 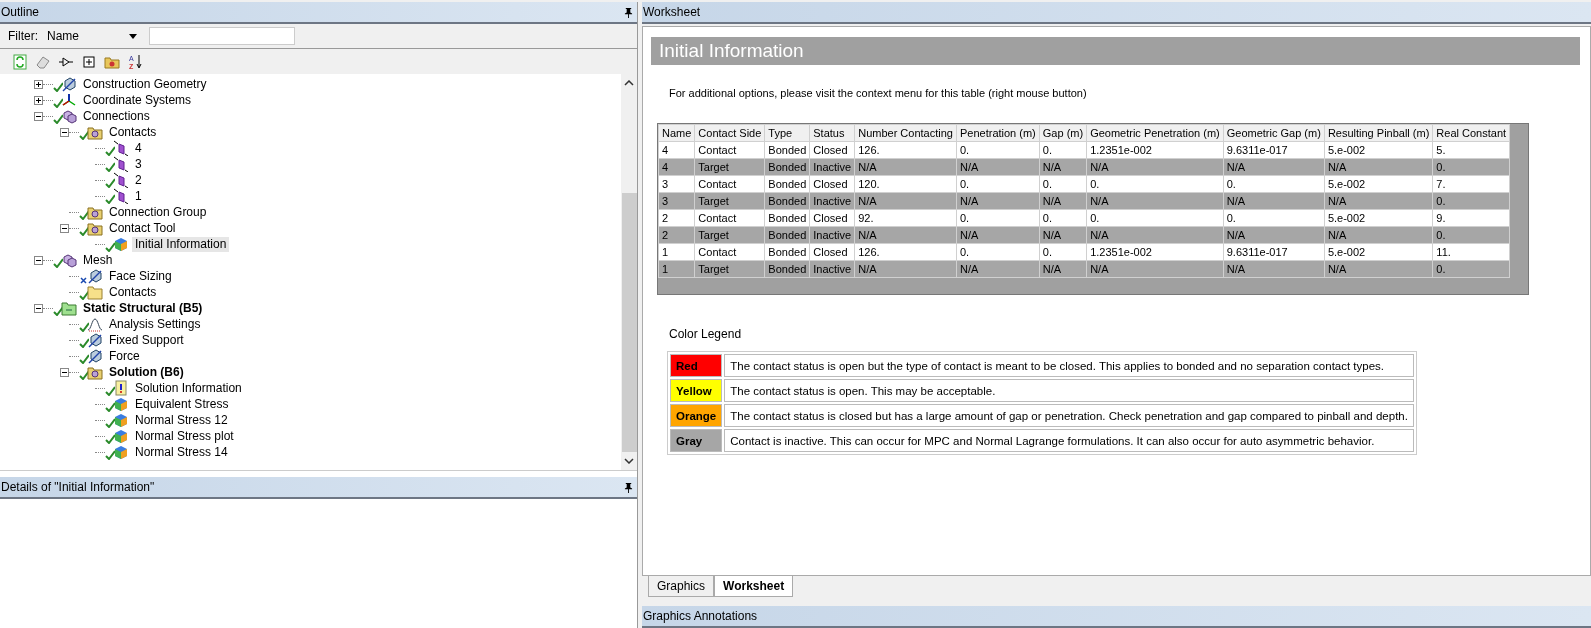 What do you see at coordinates (696, 390) in the screenshot?
I see `color-swatch: Yellow` at bounding box center [696, 390].